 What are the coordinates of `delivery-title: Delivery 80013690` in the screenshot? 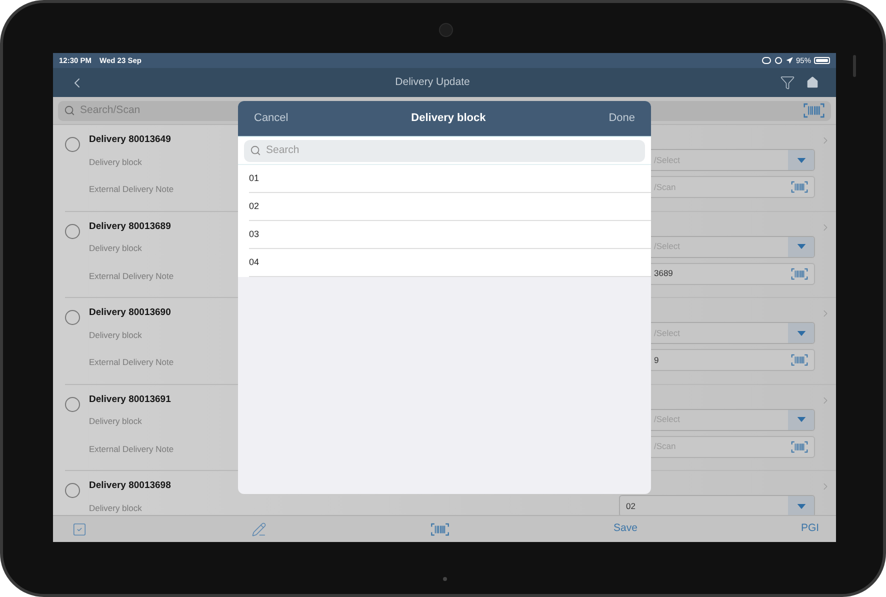 It's located at (130, 313).